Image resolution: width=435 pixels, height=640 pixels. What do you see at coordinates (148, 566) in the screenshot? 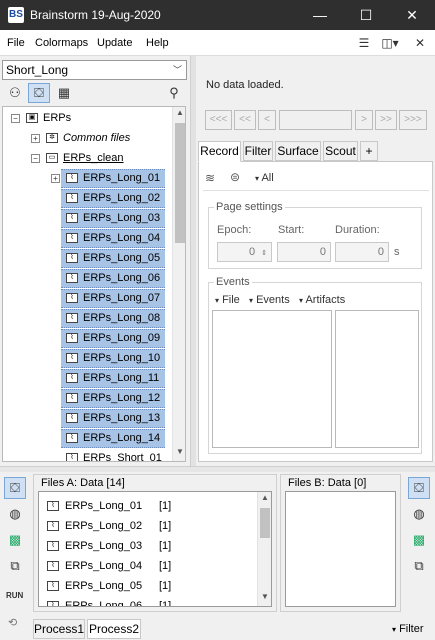
I see `files-a-row: ⌇ ERPs_Long_04 [1]` at bounding box center [148, 566].